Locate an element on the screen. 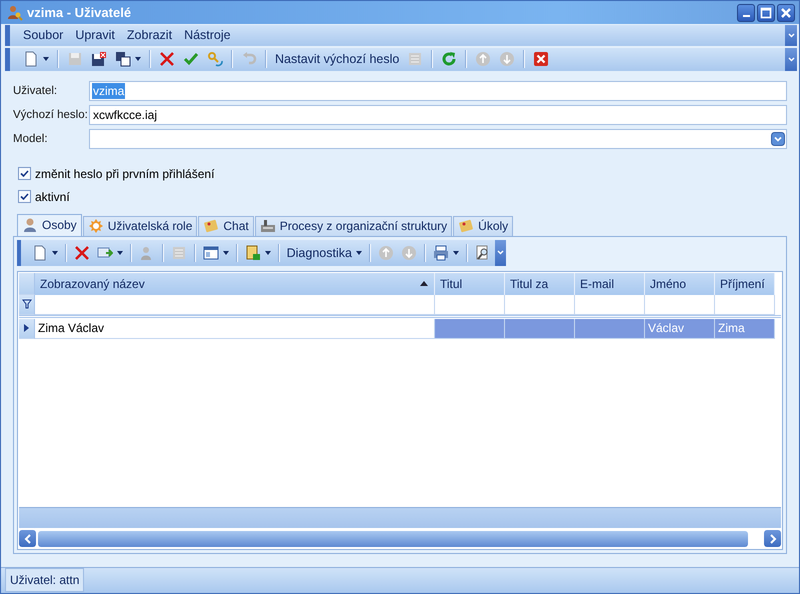  tab: Osoby is located at coordinates (49, 225).